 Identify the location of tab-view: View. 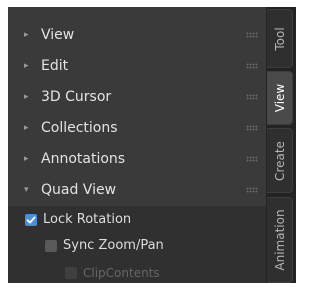
(280, 98).